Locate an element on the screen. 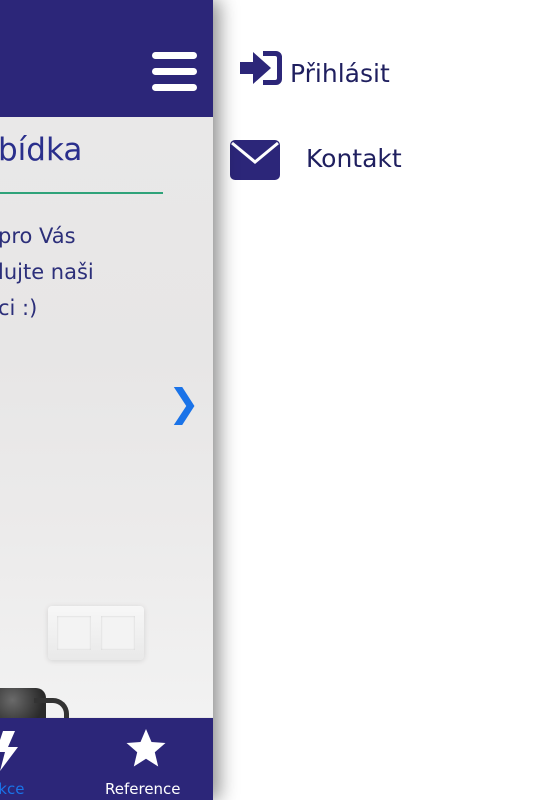  section-title: bídka is located at coordinates (41, 150).